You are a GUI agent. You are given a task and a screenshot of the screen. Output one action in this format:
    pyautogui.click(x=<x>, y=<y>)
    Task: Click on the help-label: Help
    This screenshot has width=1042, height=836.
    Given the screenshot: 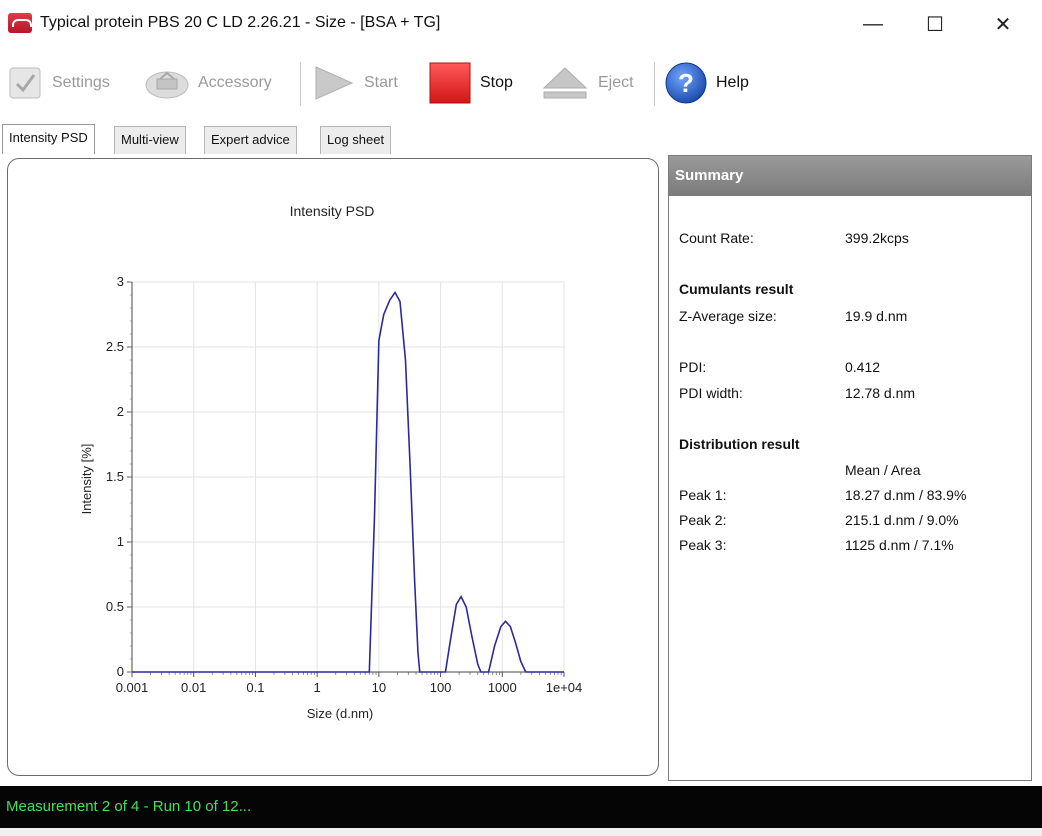 What is the action you would take?
    pyautogui.click(x=732, y=82)
    